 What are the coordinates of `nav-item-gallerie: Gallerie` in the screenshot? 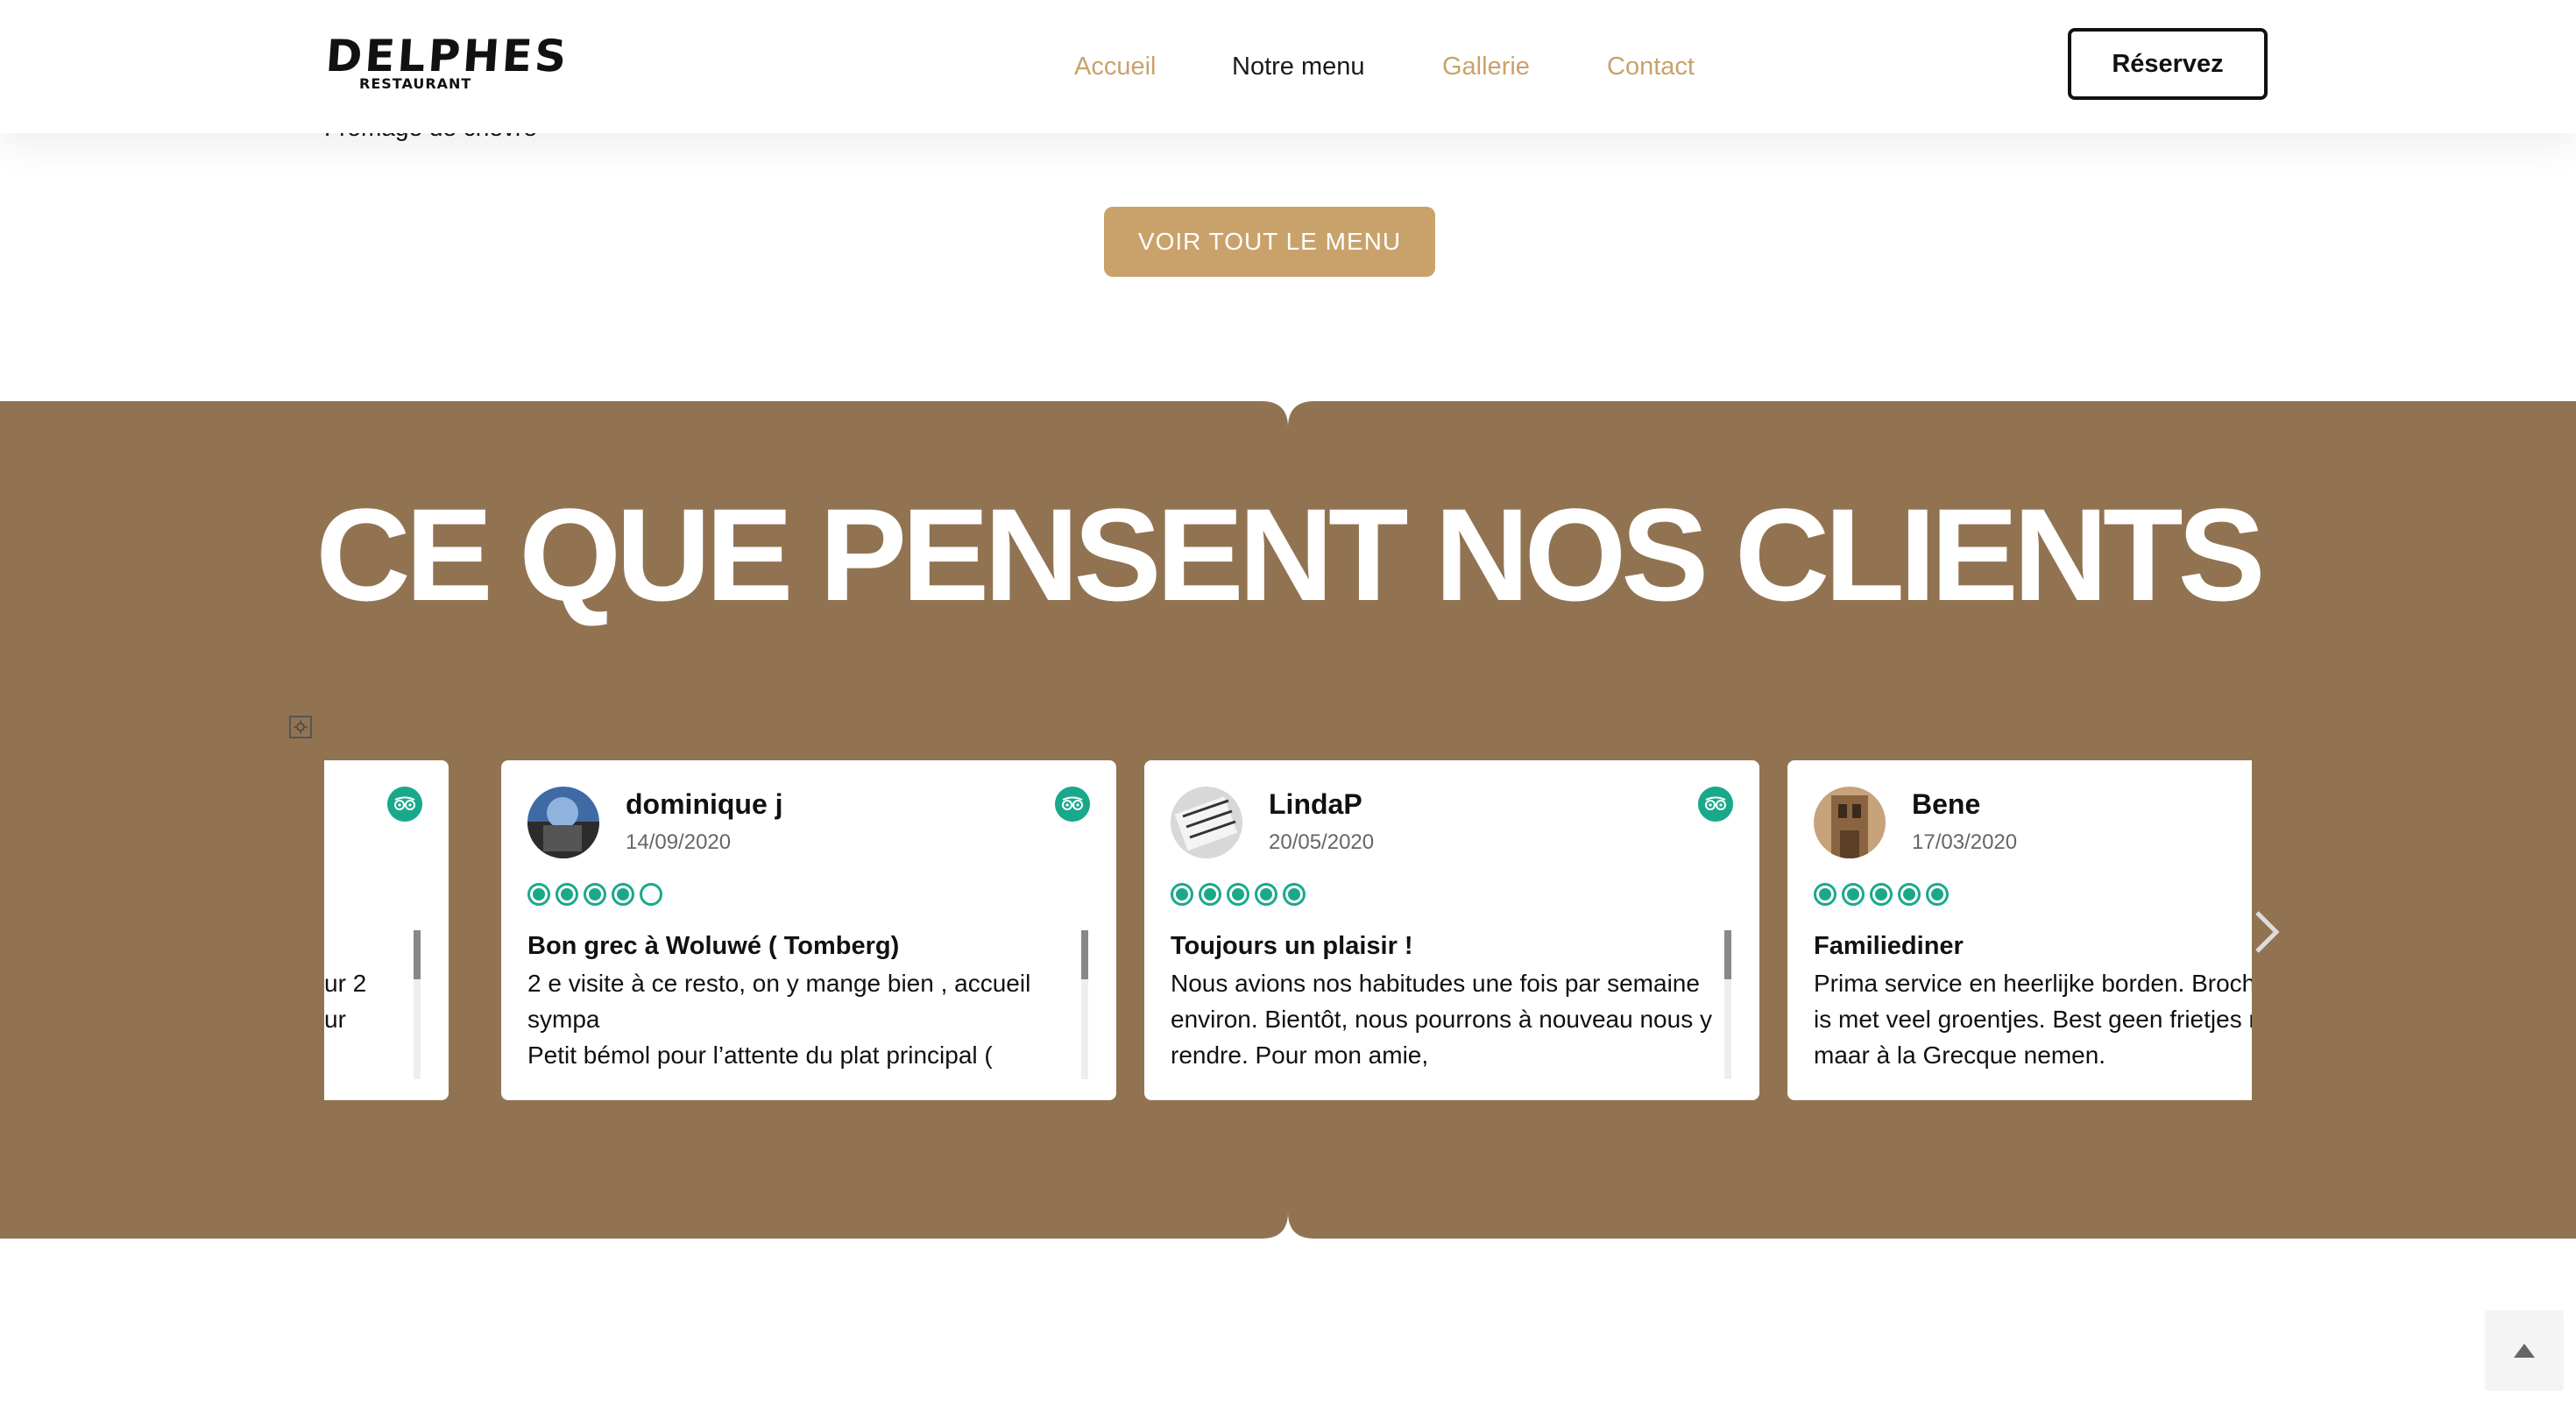 It's located at (1486, 66).